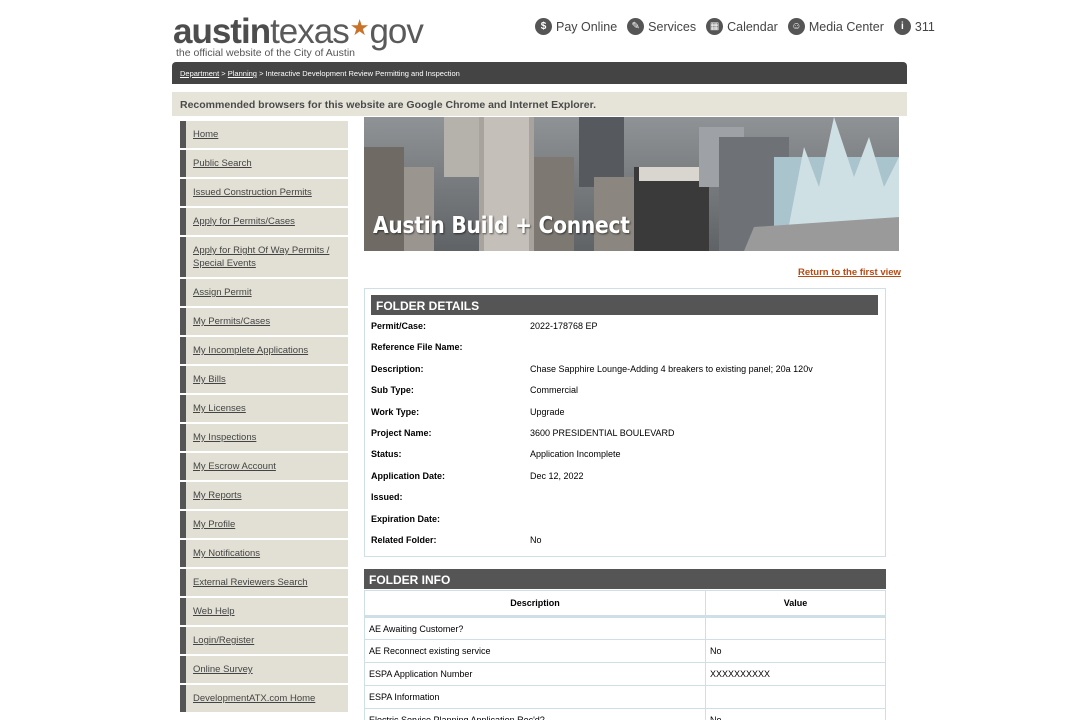 The height and width of the screenshot is (720, 1080). What do you see at coordinates (222, 163) in the screenshot?
I see `sidebar-item-label: Public Search` at bounding box center [222, 163].